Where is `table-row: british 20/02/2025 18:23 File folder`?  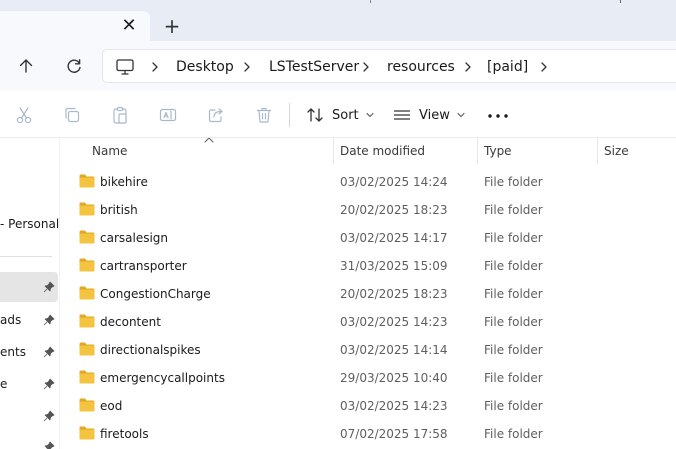
table-row: british 20/02/2025 18:23 File folder is located at coordinates (368, 210).